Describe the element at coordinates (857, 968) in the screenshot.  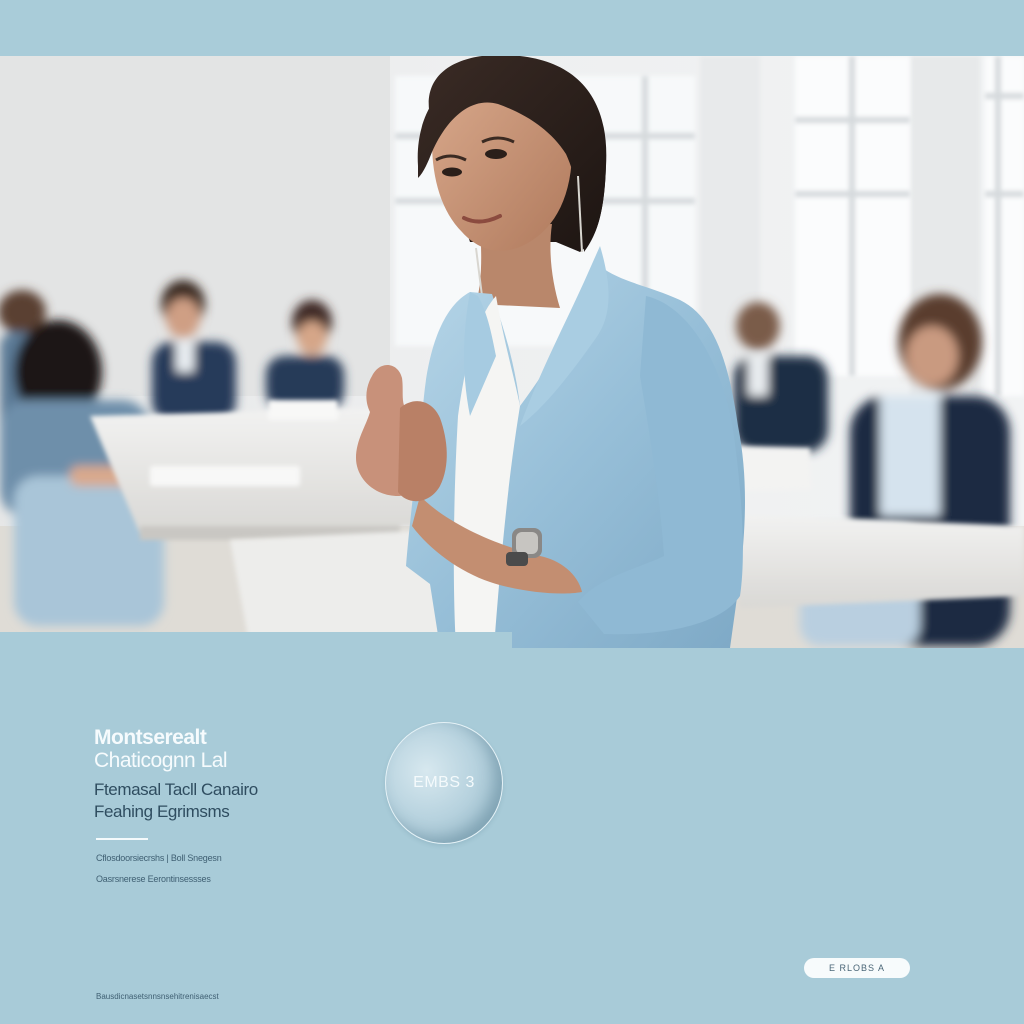
I see `cta-pill-button: E RLOBS A` at that location.